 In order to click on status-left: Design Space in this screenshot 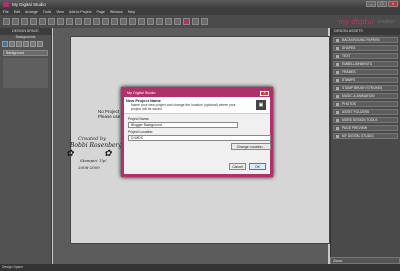, I will do `click(26, 267)`.